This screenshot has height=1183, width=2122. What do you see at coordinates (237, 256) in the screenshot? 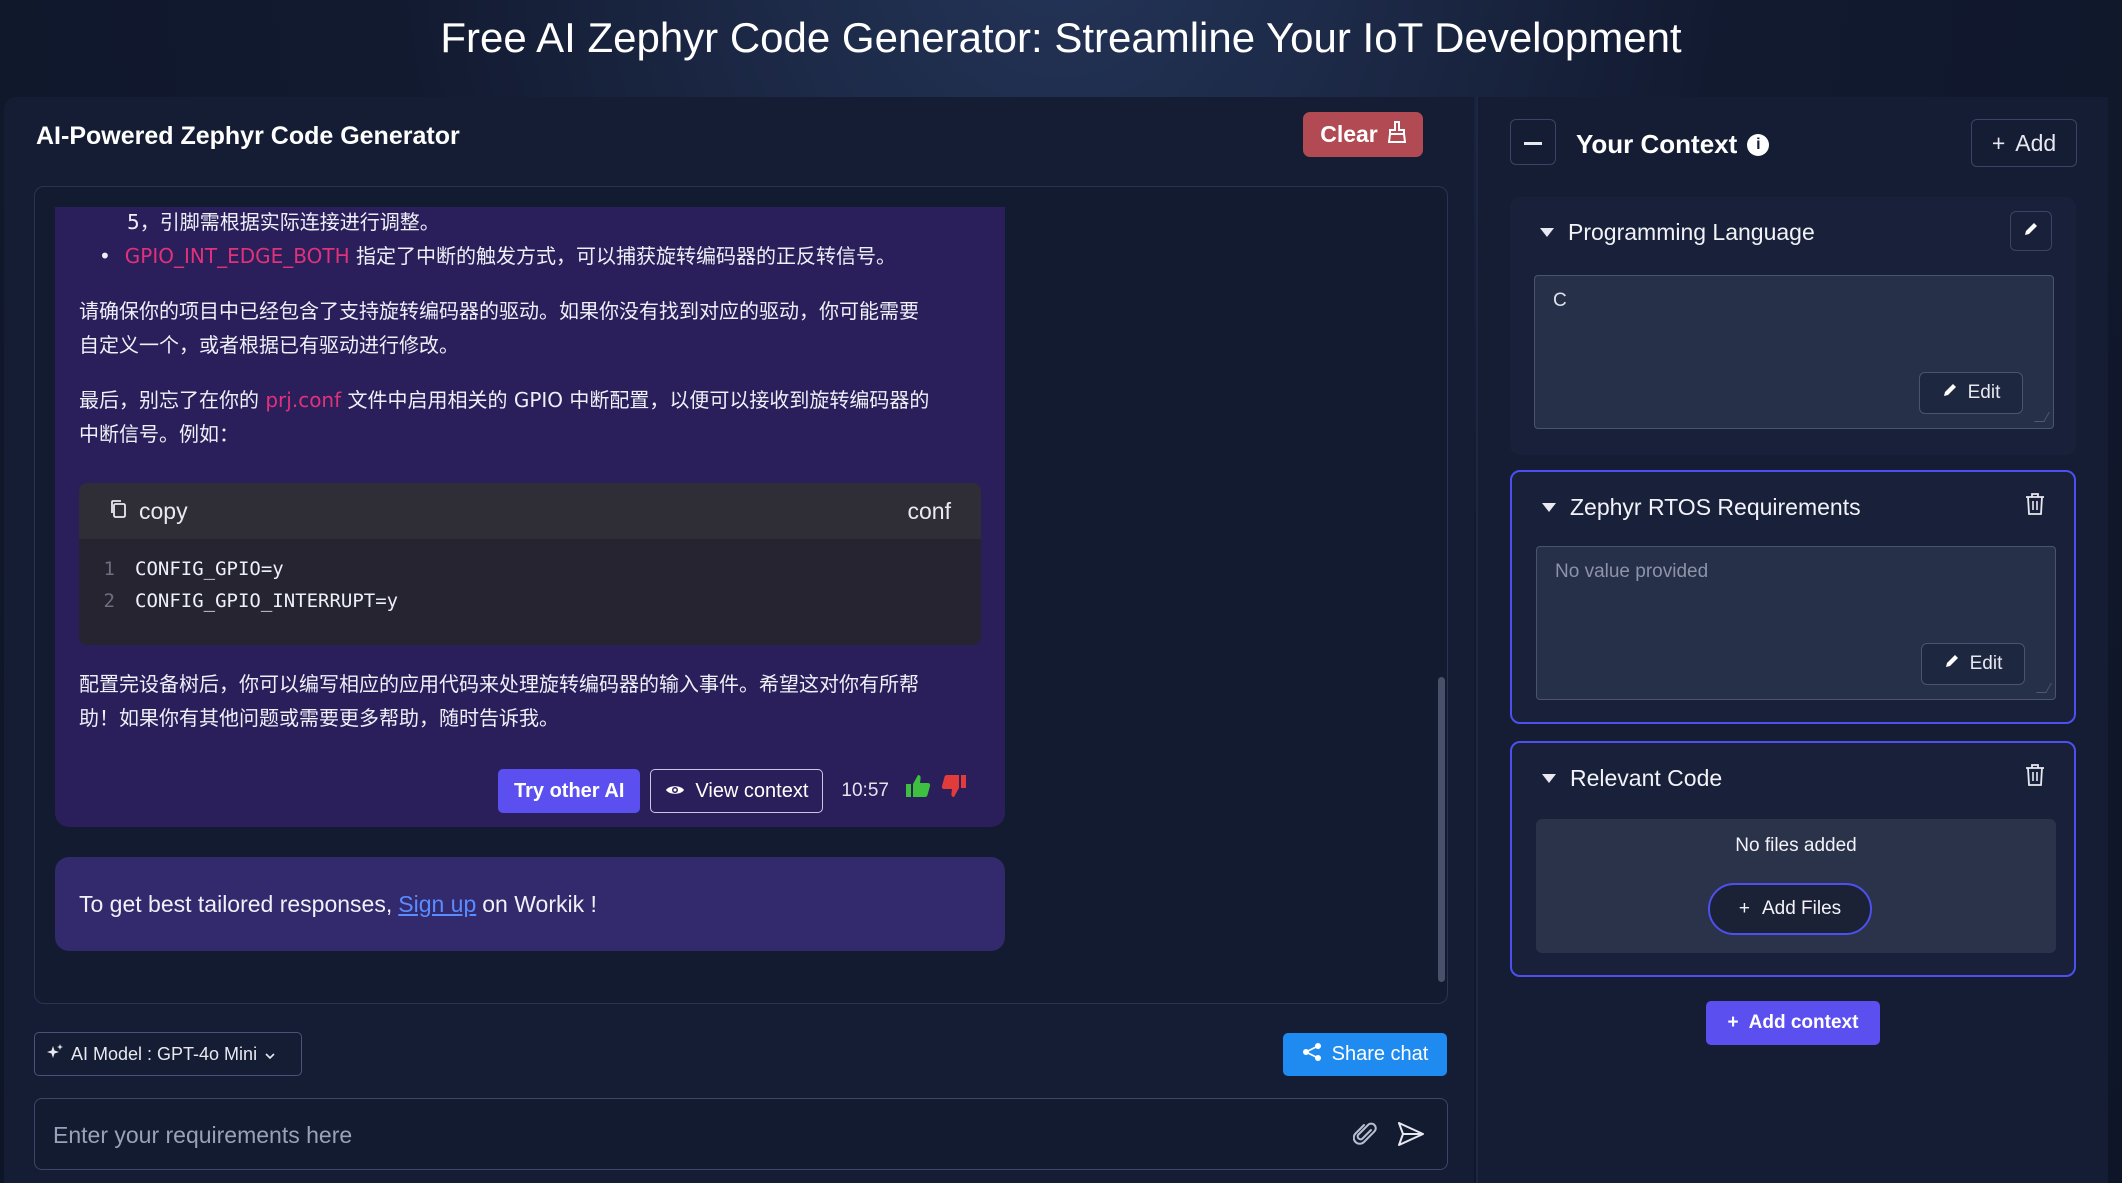
I see `inline-code: GPIO_INT_EDGE_BOTH` at bounding box center [237, 256].